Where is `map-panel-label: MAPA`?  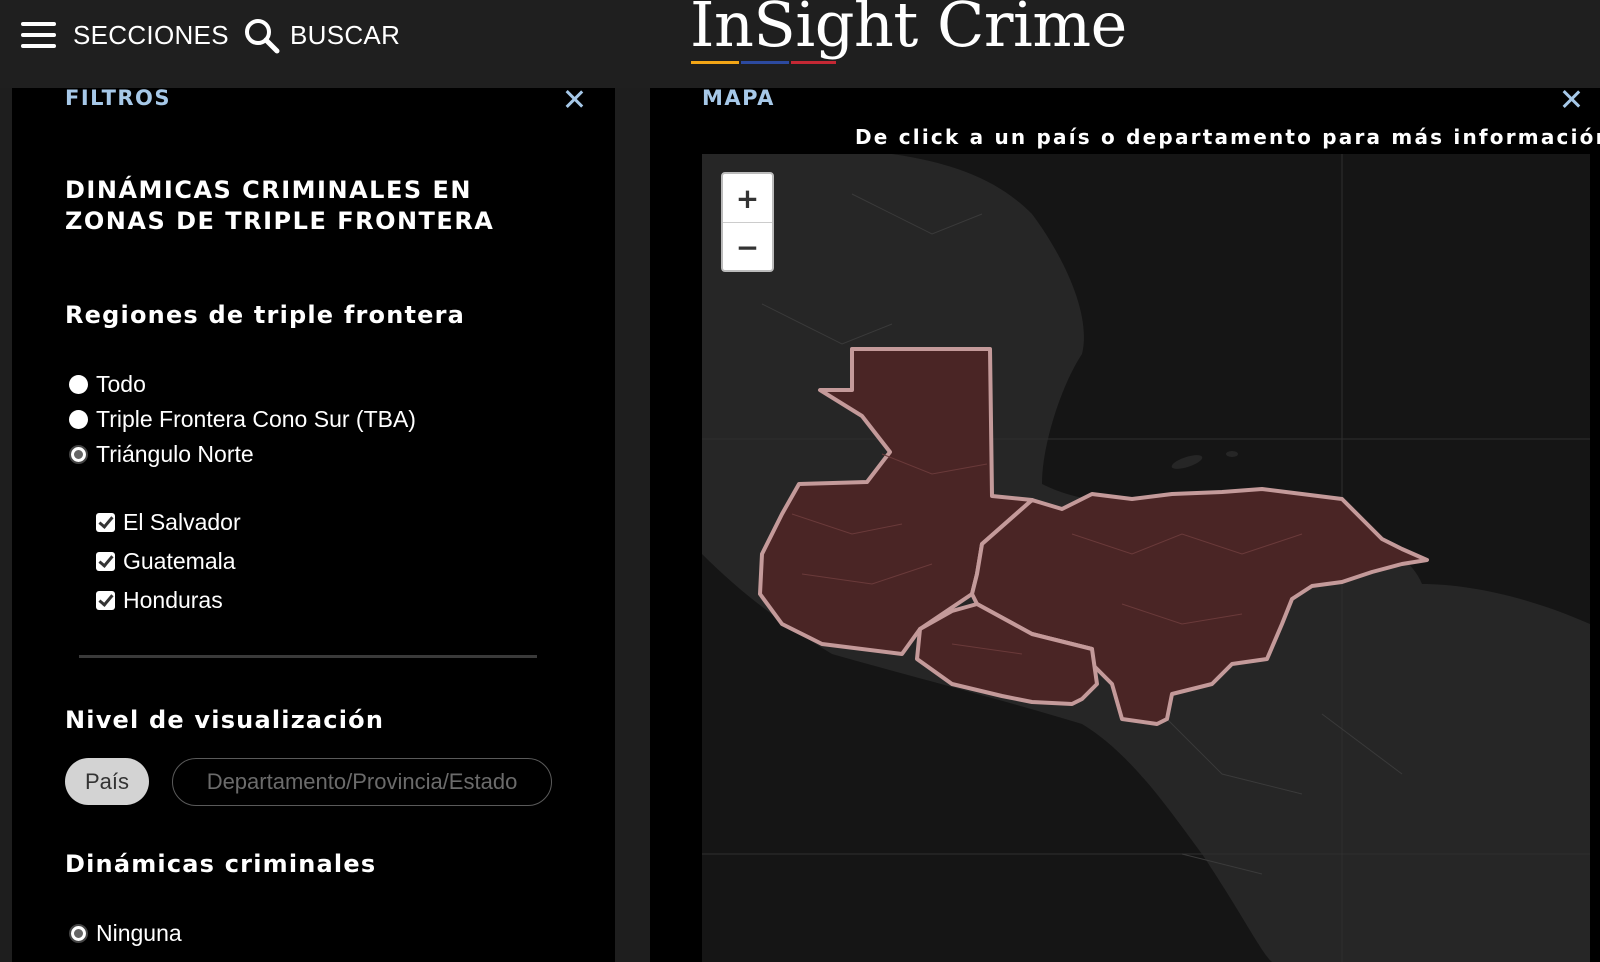 map-panel-label: MAPA is located at coordinates (738, 98).